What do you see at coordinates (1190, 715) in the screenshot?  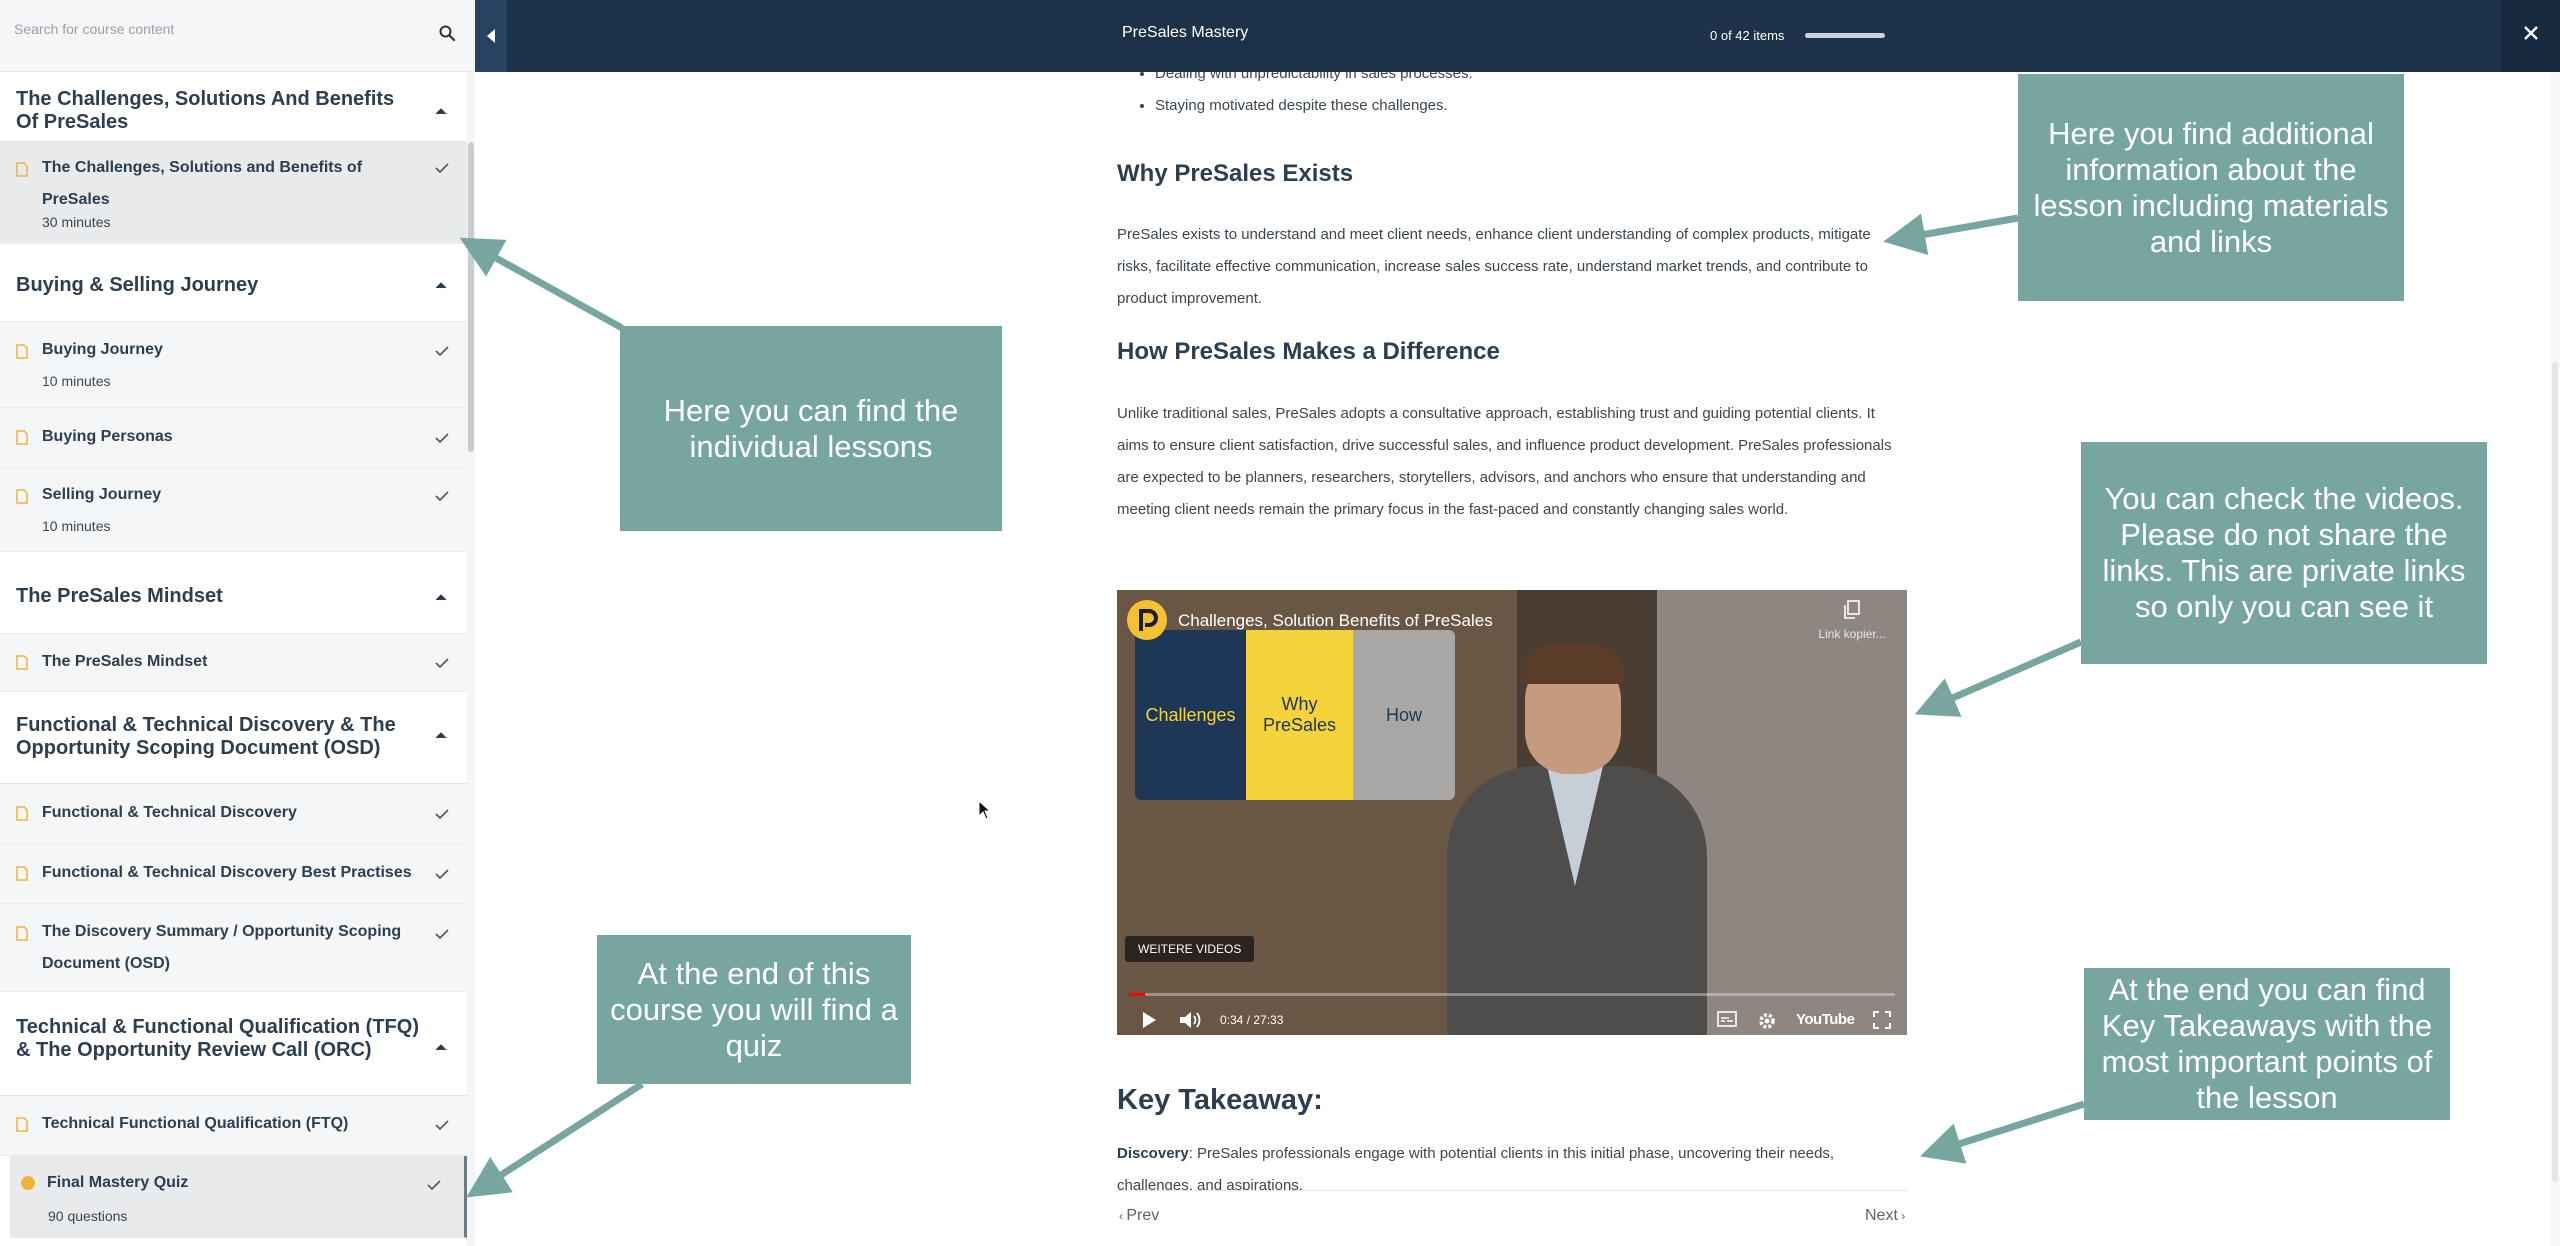 I see `slide-panel-challenges: Challenges` at bounding box center [1190, 715].